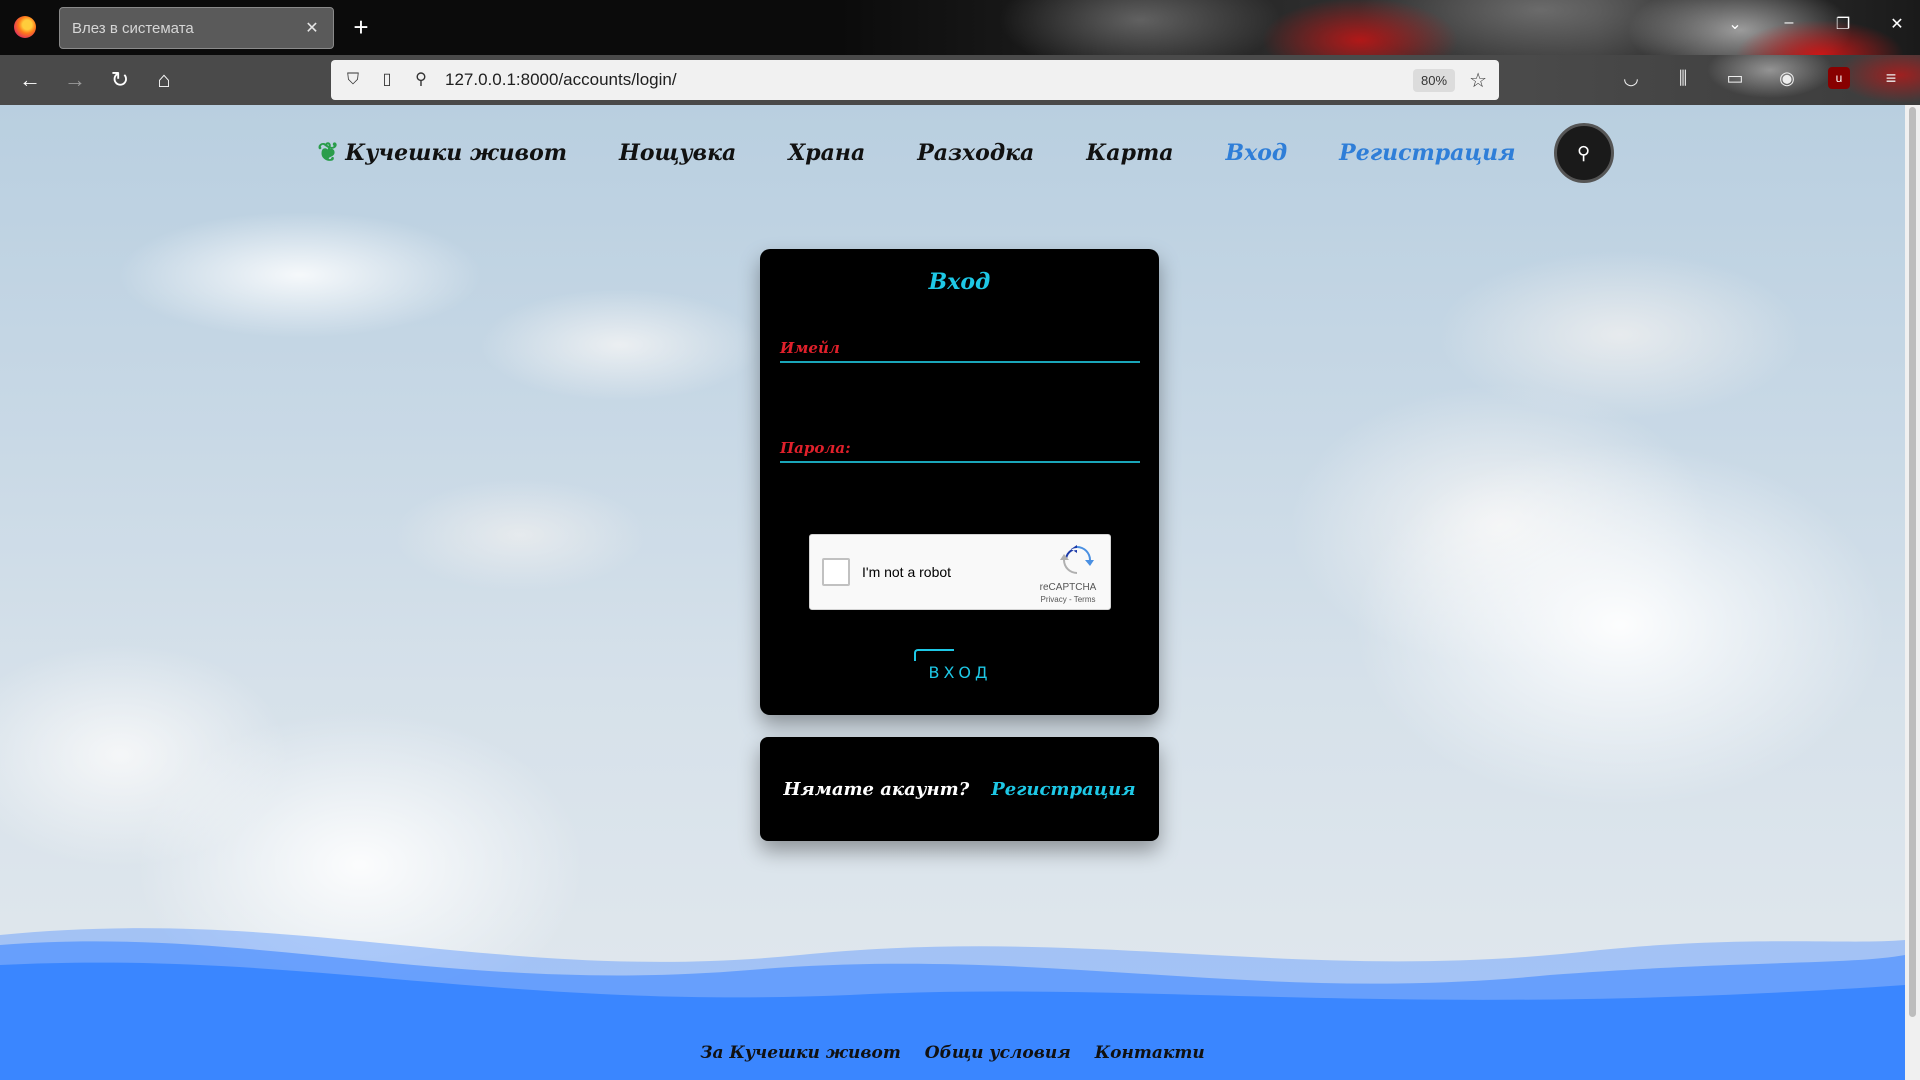 The width and height of the screenshot is (1920, 1080). What do you see at coordinates (120, 80) in the screenshot?
I see `reload-icon: ↻` at bounding box center [120, 80].